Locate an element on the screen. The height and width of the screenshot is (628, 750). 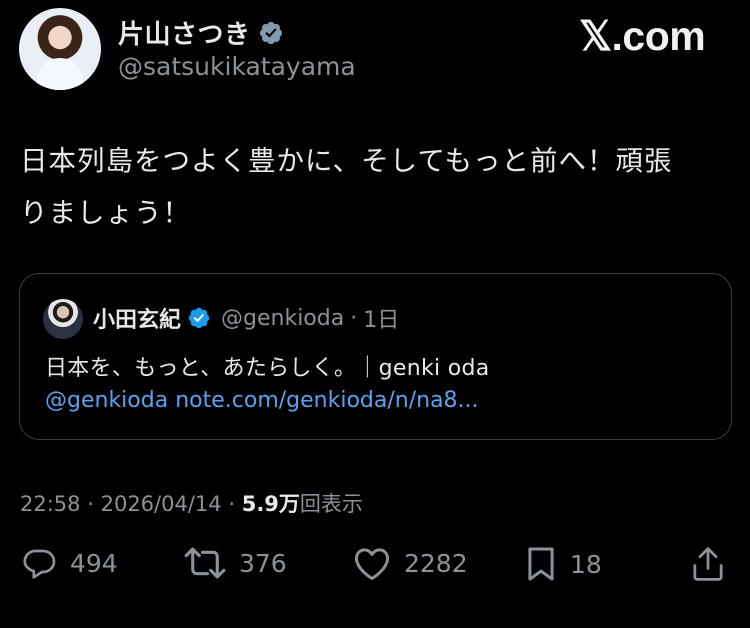
x-com-logo: 𝕏.com is located at coordinates (642, 36).